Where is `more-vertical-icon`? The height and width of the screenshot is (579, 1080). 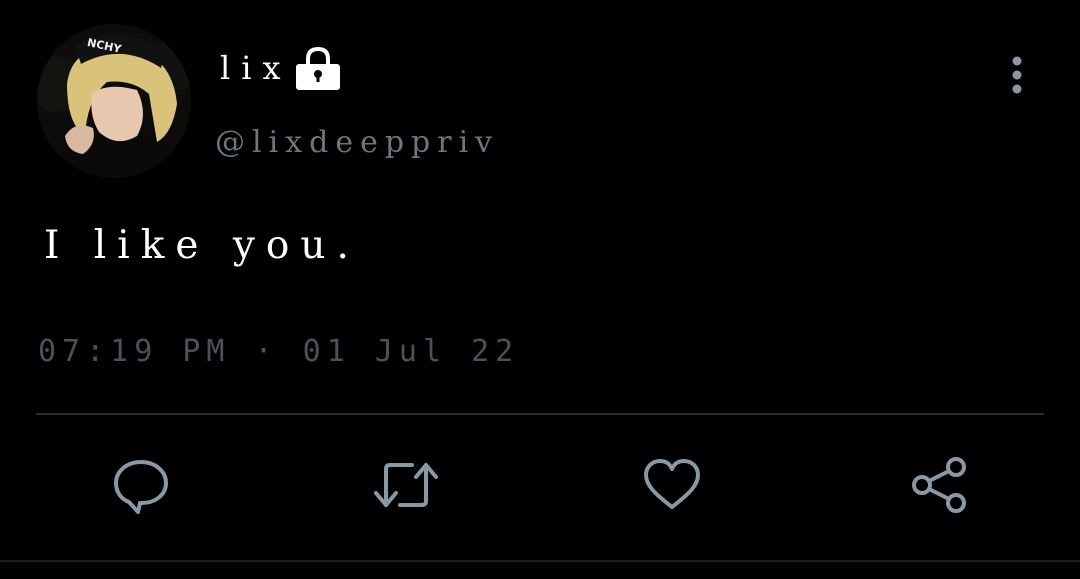
more-vertical-icon is located at coordinates (1017, 75).